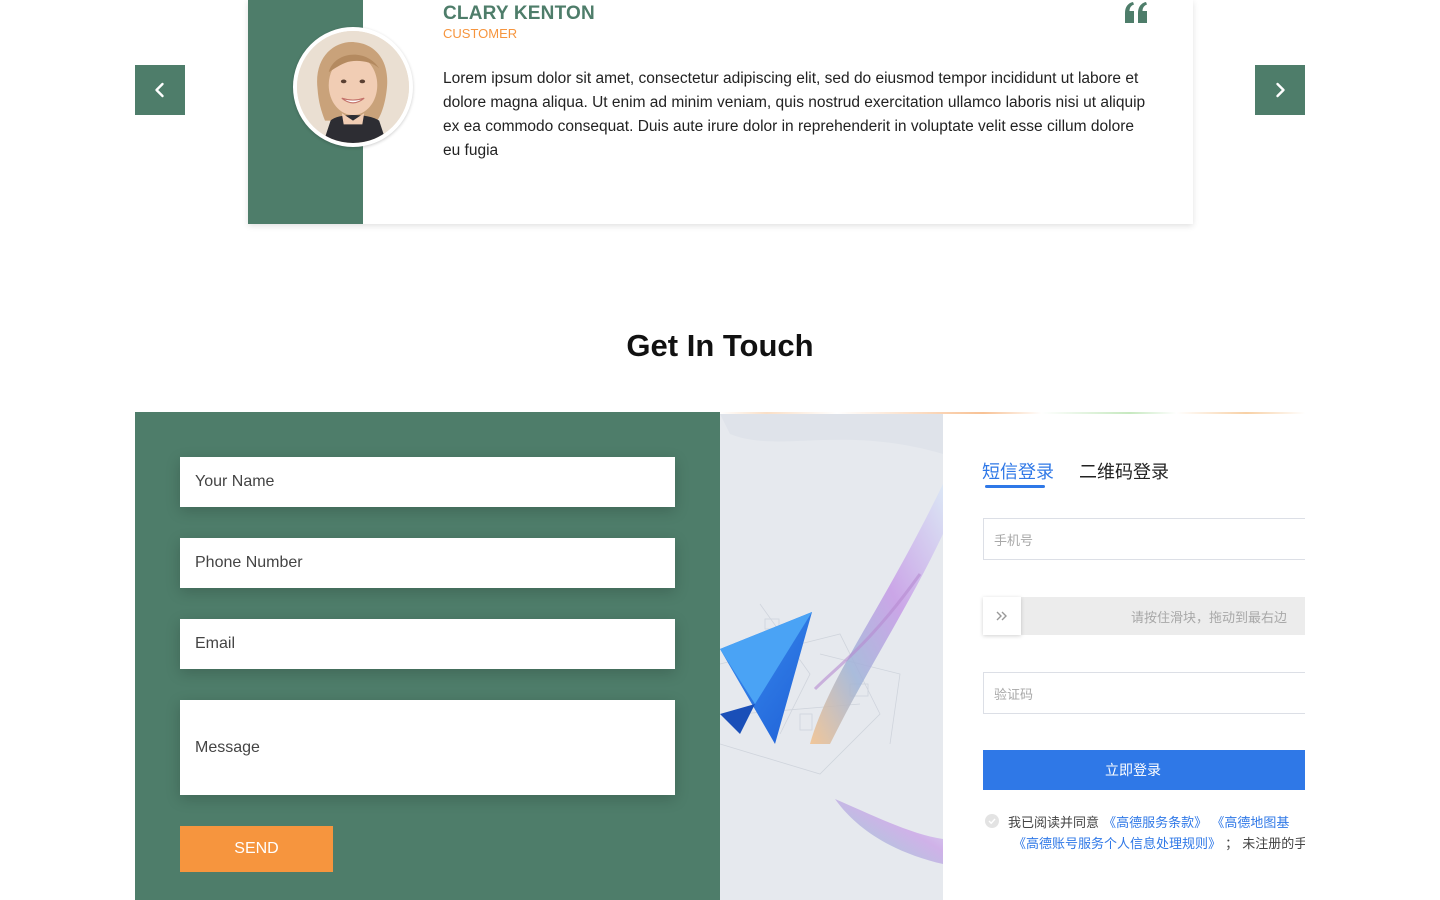 This screenshot has height=900, width=1440. Describe the element at coordinates (831, 657) in the screenshot. I see `login-illustration` at that location.